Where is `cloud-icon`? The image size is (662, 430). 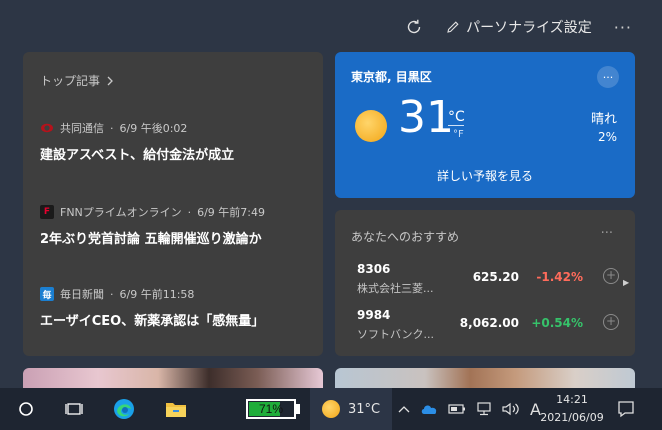 cloud-icon is located at coordinates (429, 409).